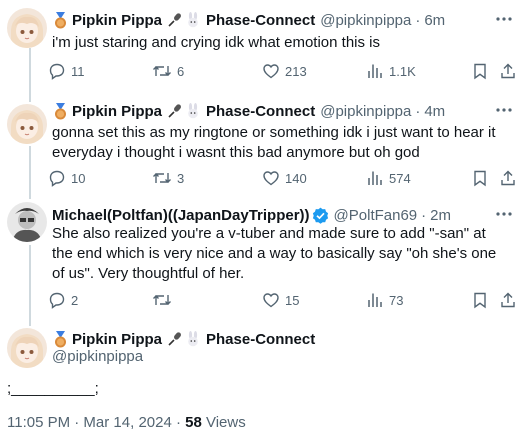  What do you see at coordinates (388, 178) in the screenshot?
I see `views-button: 574` at bounding box center [388, 178].